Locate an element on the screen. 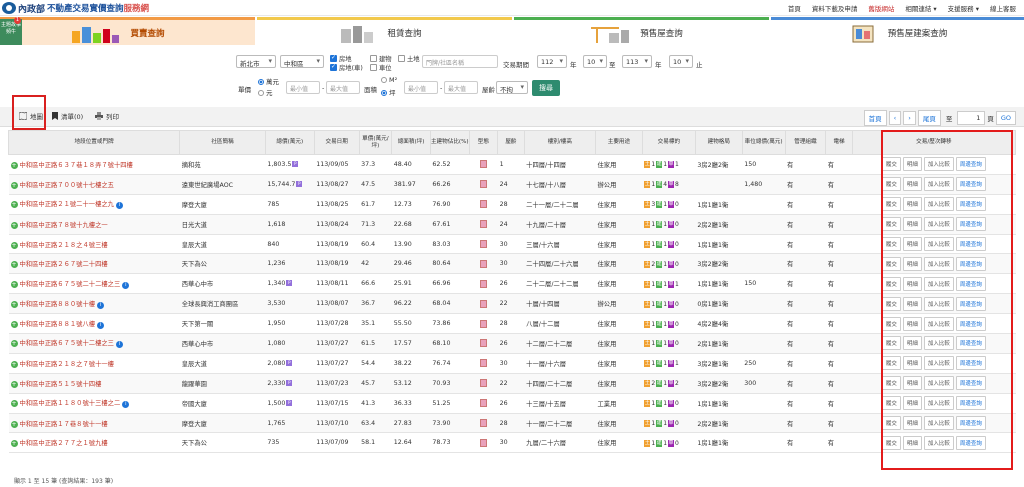 The width and height of the screenshot is (1024, 487). tab-rent-query: 租賃查詢 is located at coordinates (384, 31).